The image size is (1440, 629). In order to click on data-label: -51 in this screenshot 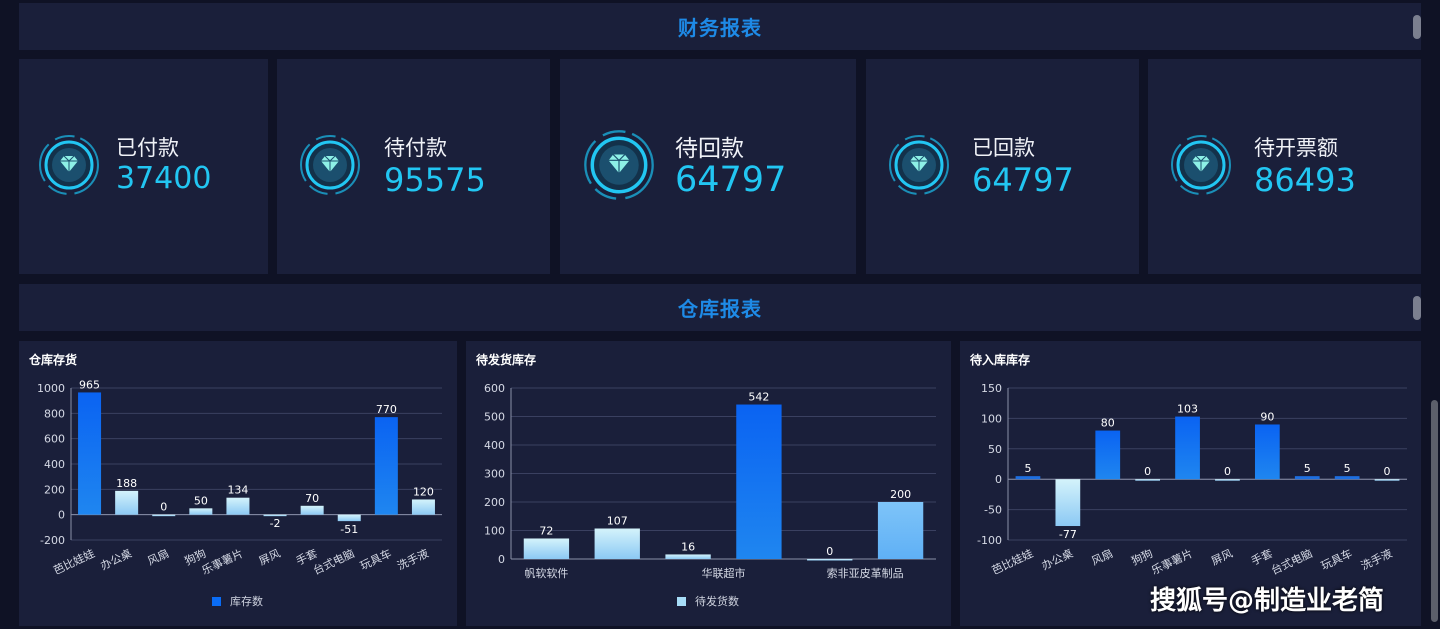, I will do `click(349, 529)`.